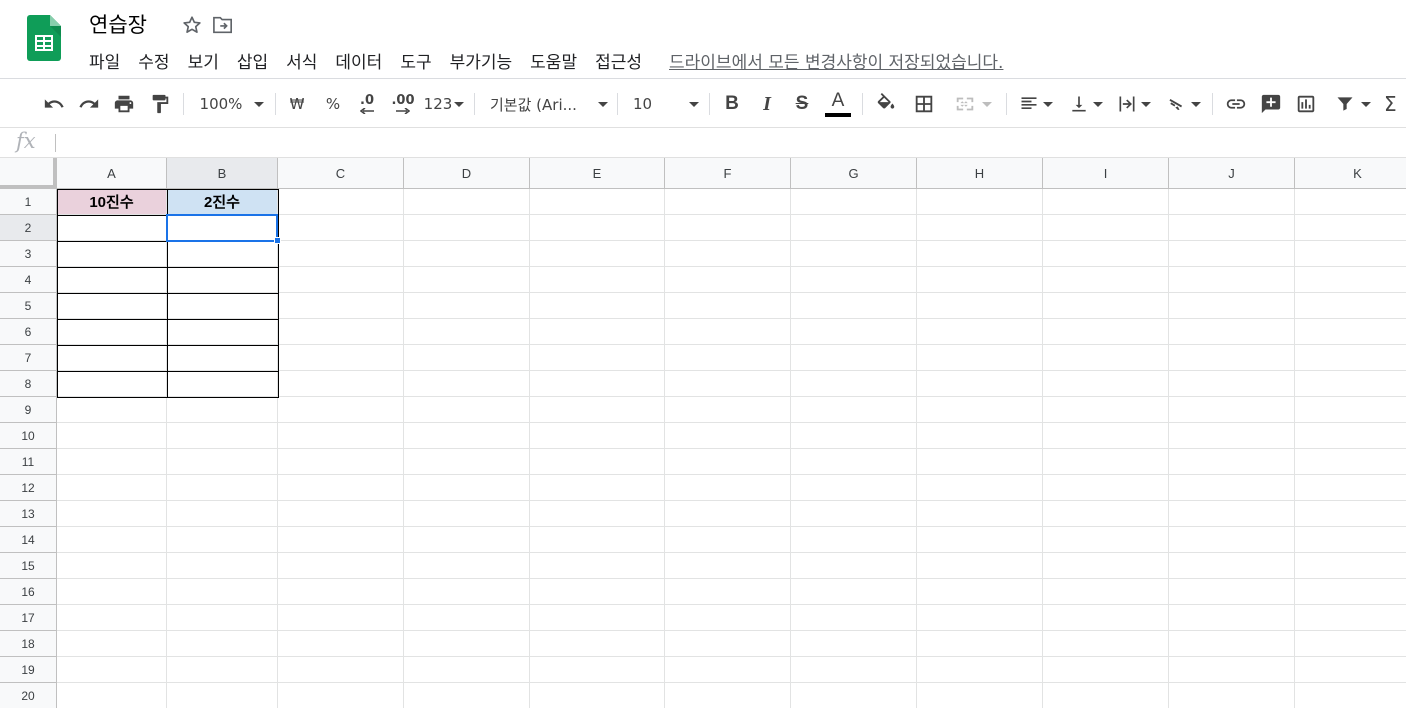 The width and height of the screenshot is (1406, 708). I want to click on row-header-12: 12, so click(28, 488).